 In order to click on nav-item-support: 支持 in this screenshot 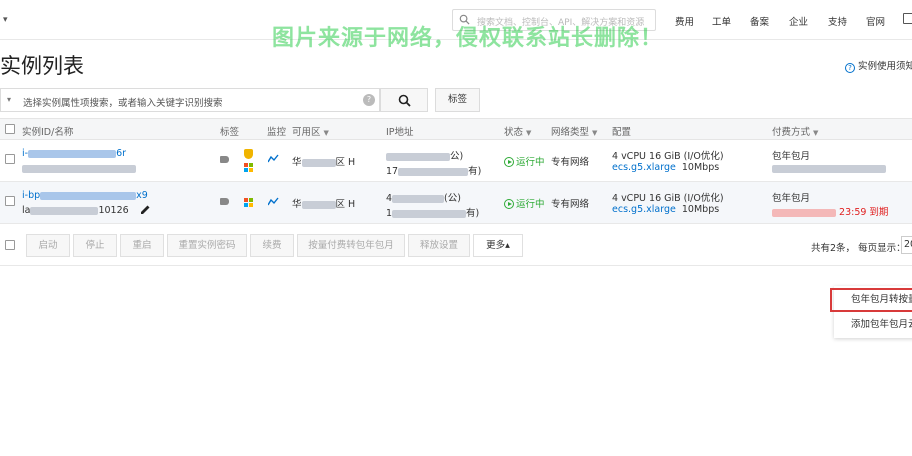, I will do `click(837, 21)`.